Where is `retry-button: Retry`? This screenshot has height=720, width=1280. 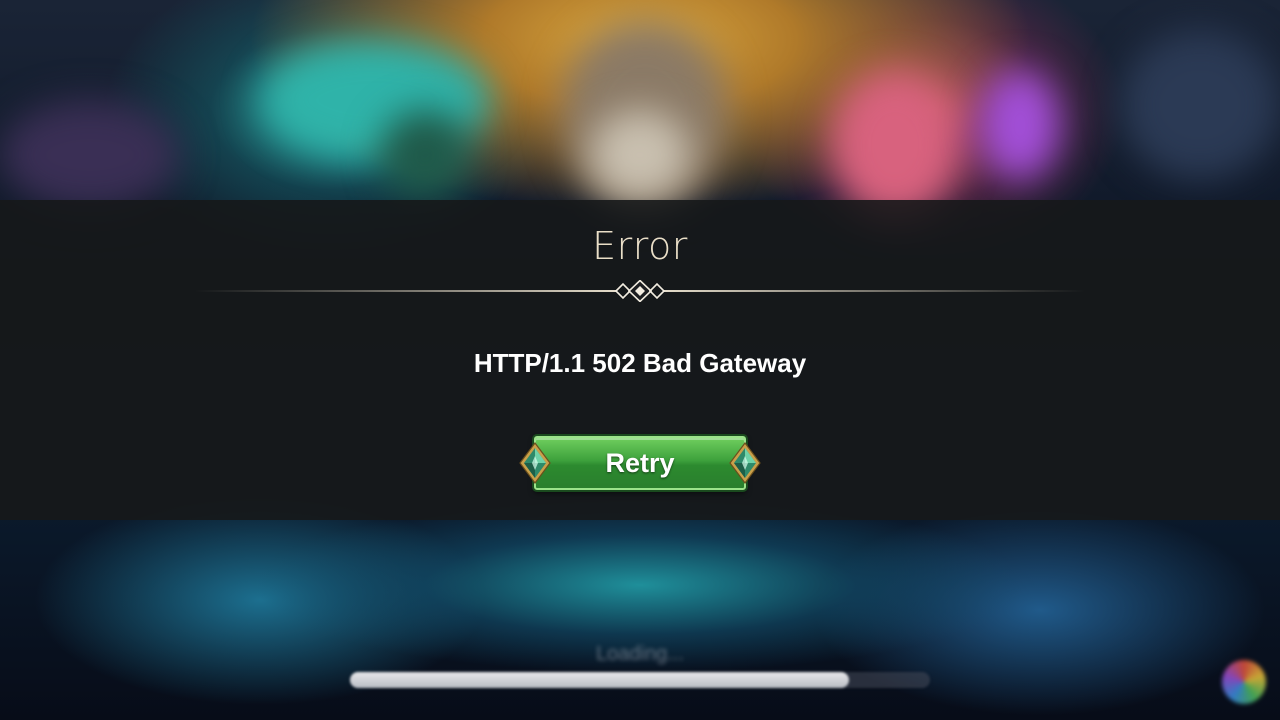 retry-button: Retry is located at coordinates (640, 463).